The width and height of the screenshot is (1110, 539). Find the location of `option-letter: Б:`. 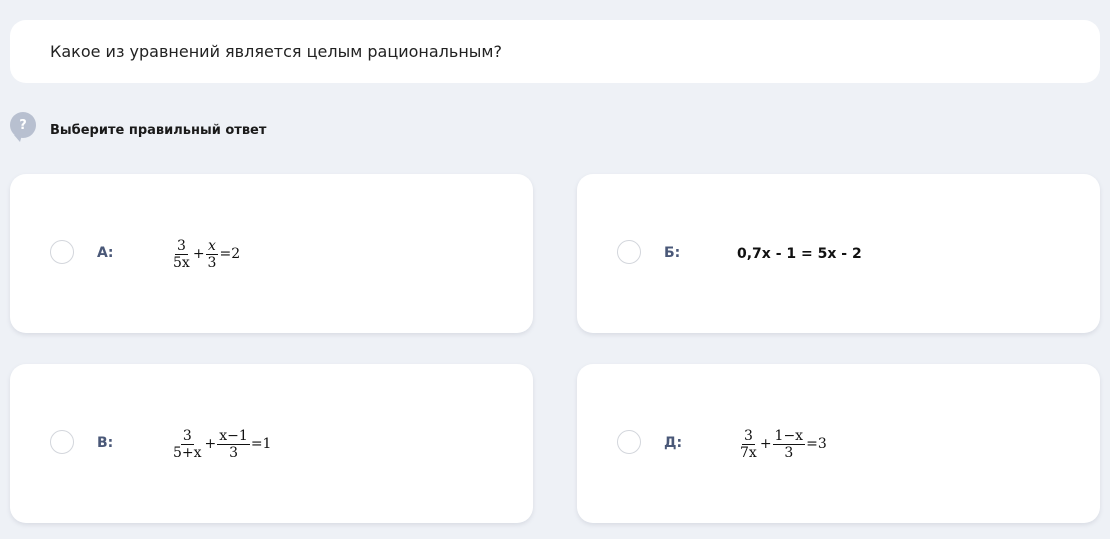

option-letter: Б: is located at coordinates (672, 253).